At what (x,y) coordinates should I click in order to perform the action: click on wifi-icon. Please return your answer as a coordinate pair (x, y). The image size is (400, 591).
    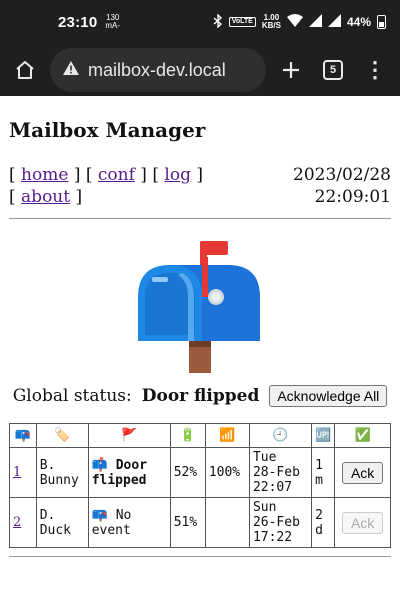
    Looking at the image, I should click on (294, 22).